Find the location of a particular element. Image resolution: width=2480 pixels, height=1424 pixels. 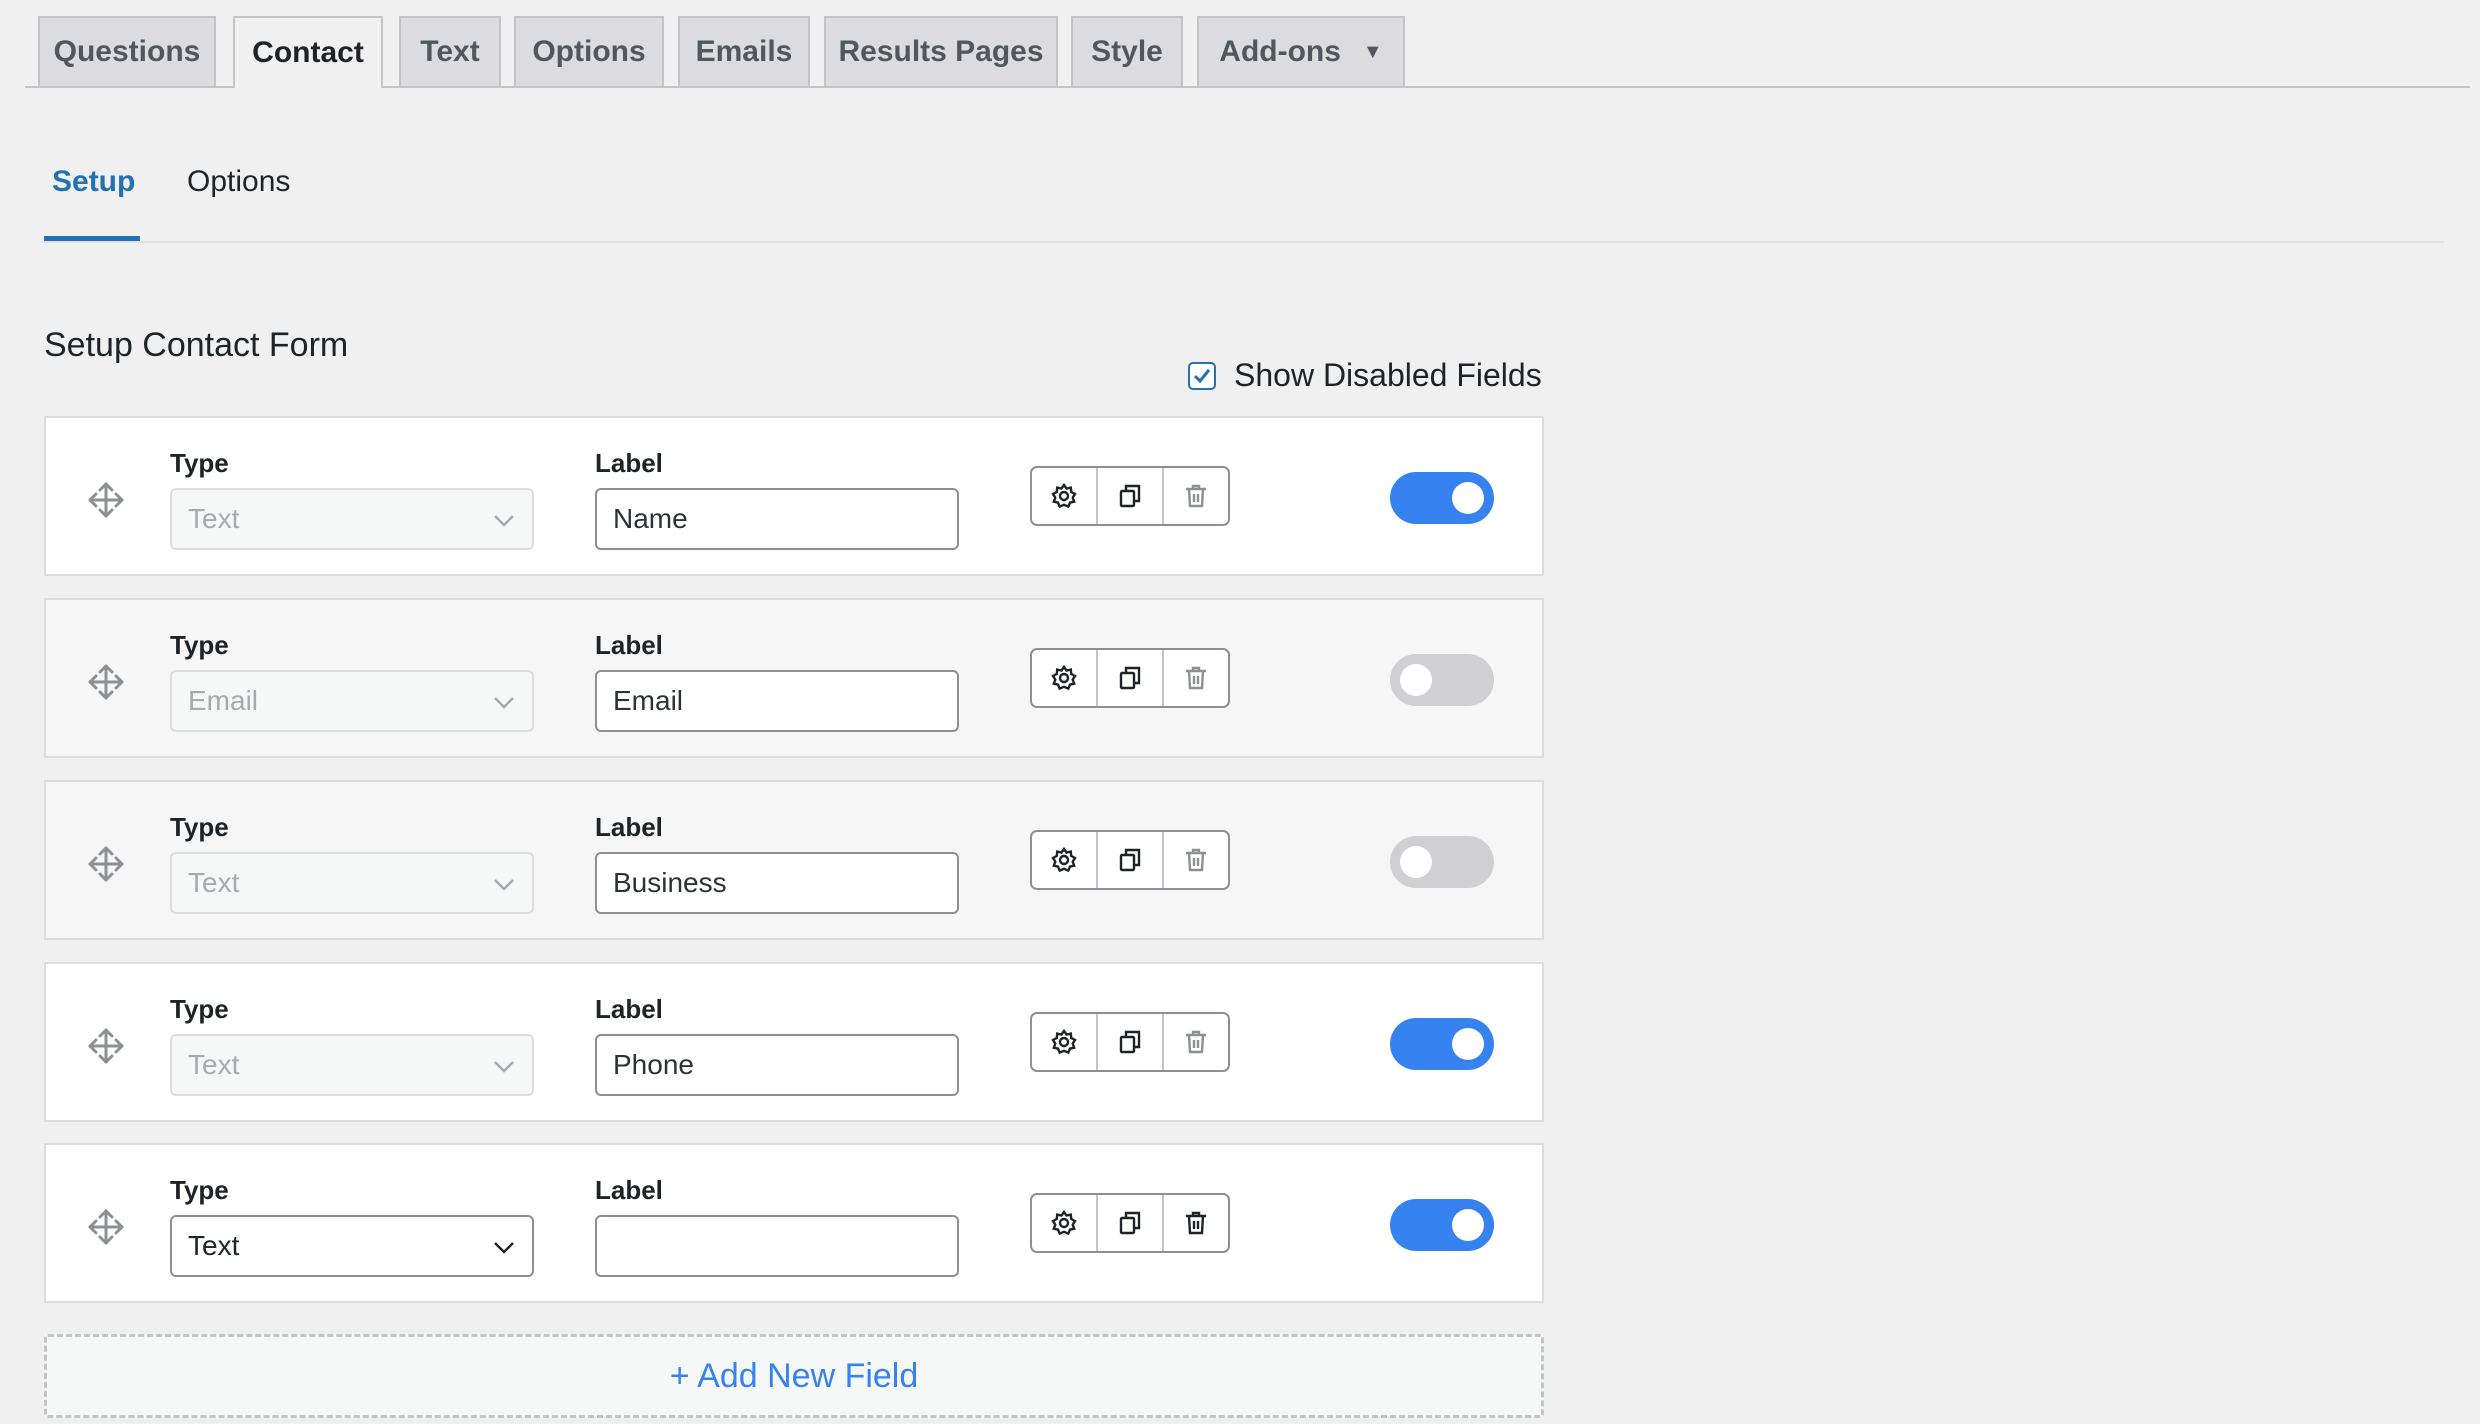

tab-text: Text is located at coordinates (450, 51).